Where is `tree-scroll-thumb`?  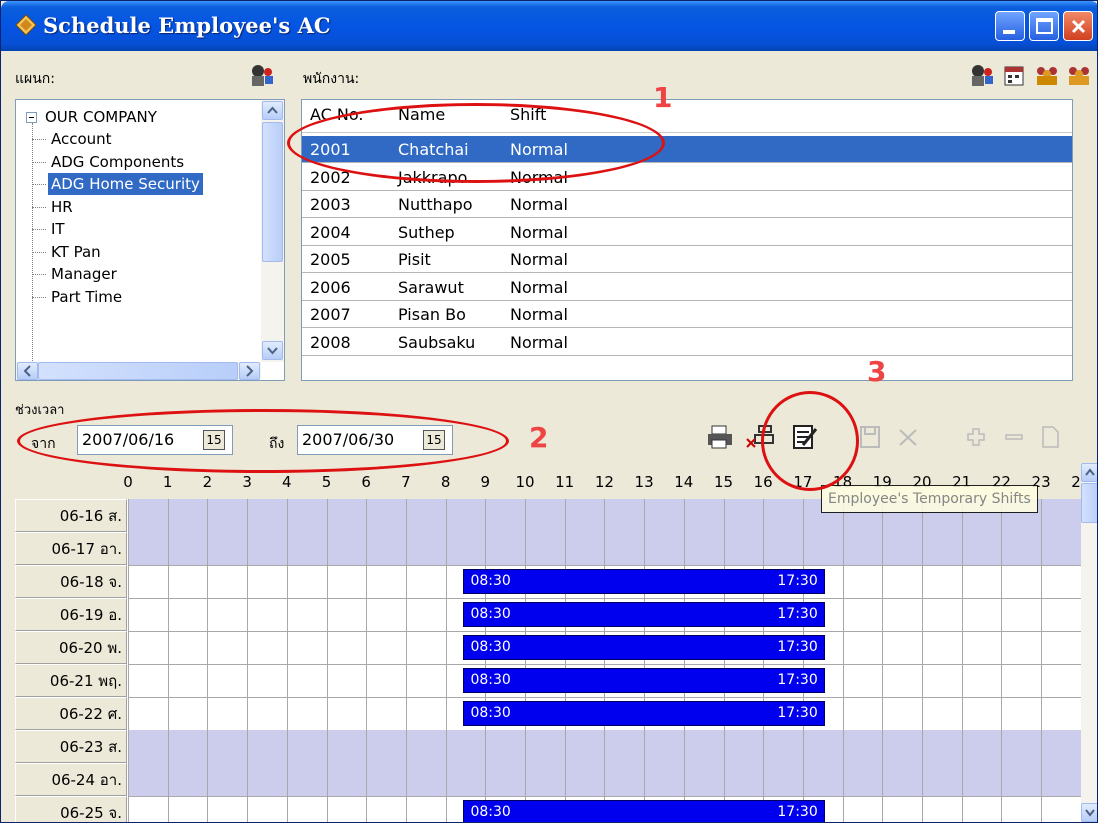 tree-scroll-thumb is located at coordinates (272, 192).